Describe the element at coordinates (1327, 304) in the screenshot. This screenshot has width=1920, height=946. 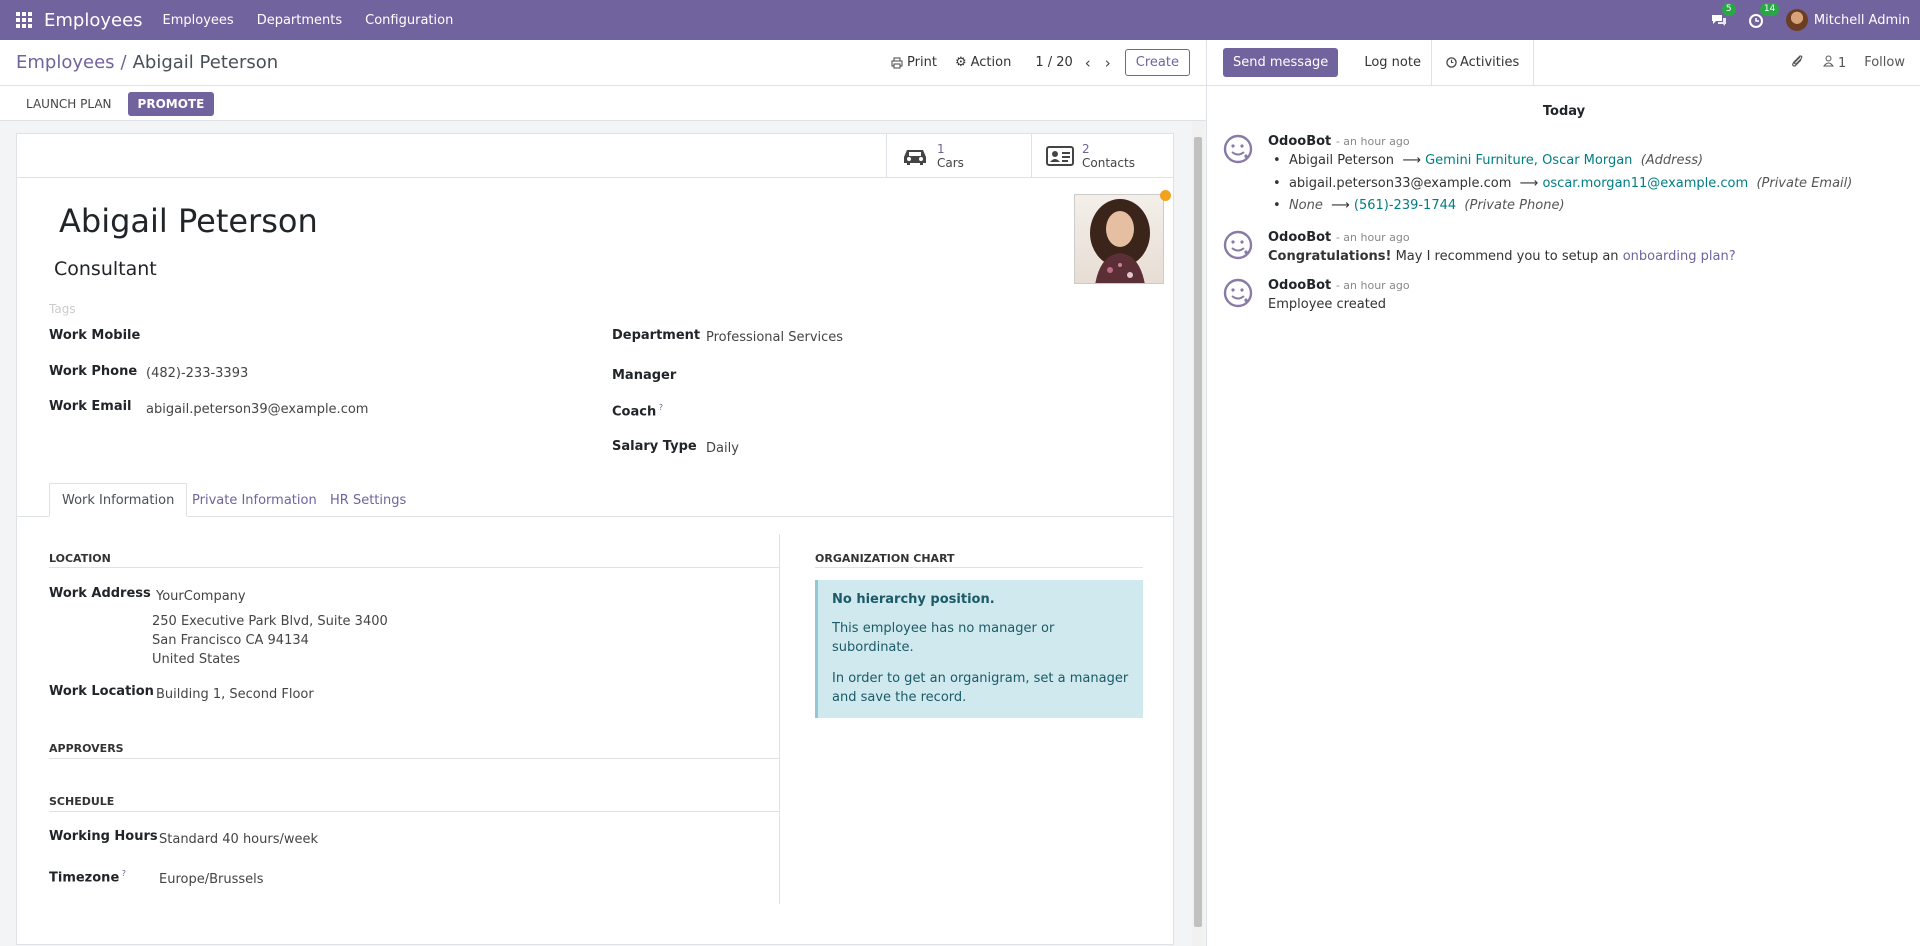
I see `message-body: Employee created` at that location.